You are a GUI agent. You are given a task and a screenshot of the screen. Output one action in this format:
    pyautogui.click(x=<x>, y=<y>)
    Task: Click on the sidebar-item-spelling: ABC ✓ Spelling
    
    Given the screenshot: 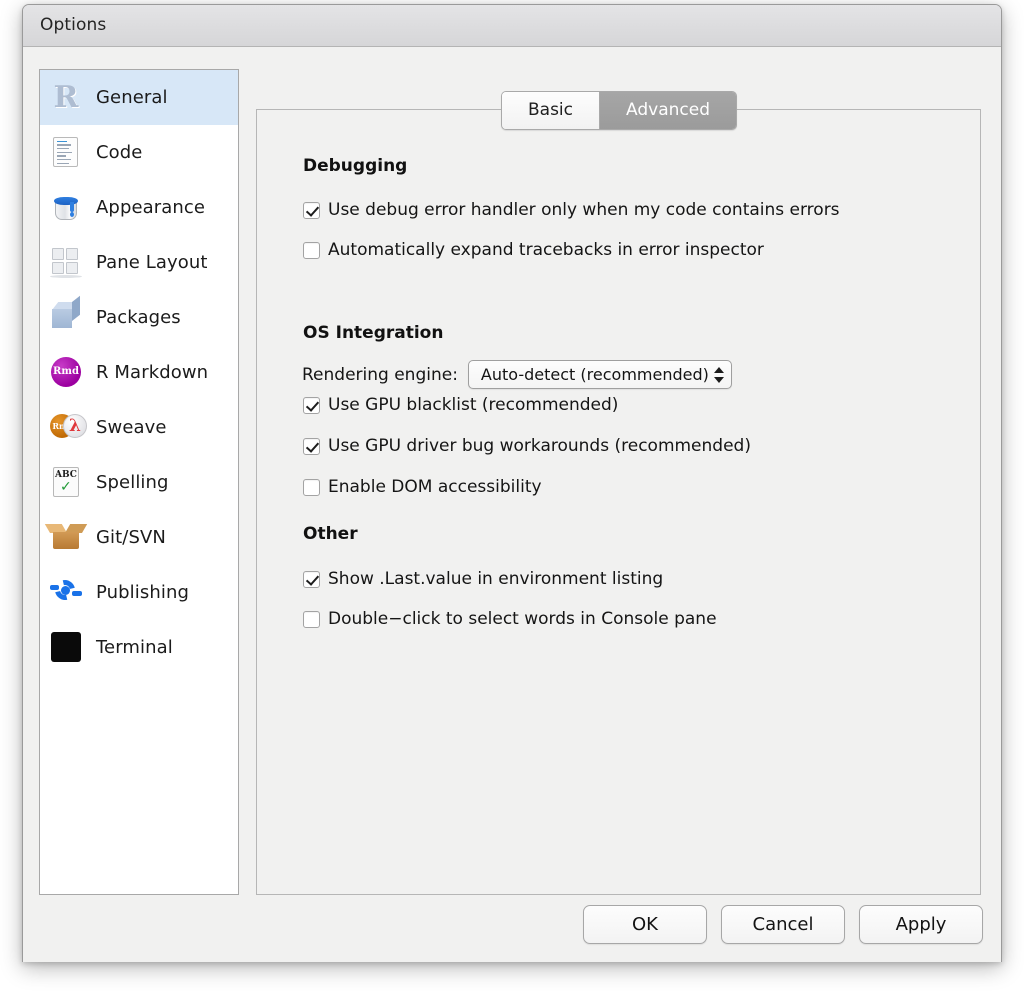 What is the action you would take?
    pyautogui.click(x=139, y=482)
    